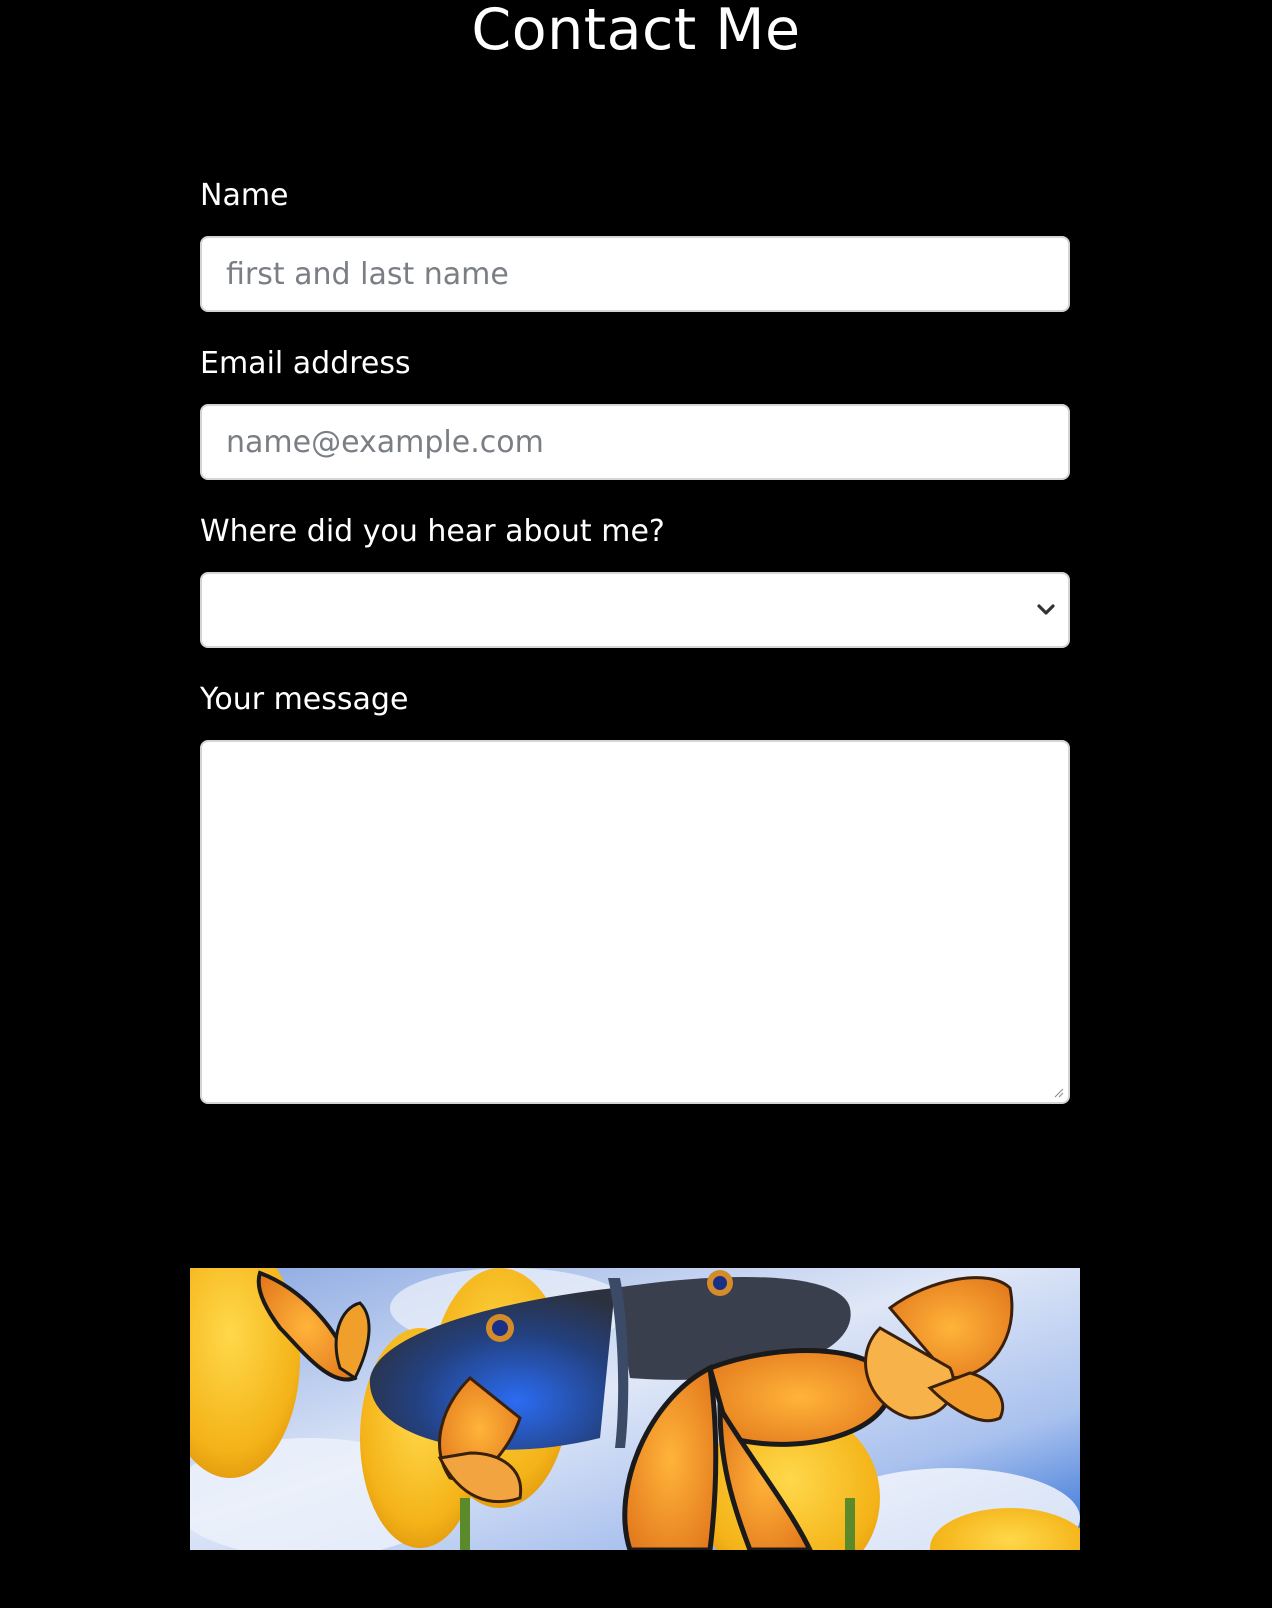 The width and height of the screenshot is (1272, 1608). I want to click on referral-label: Where did you hear about me?, so click(432, 531).